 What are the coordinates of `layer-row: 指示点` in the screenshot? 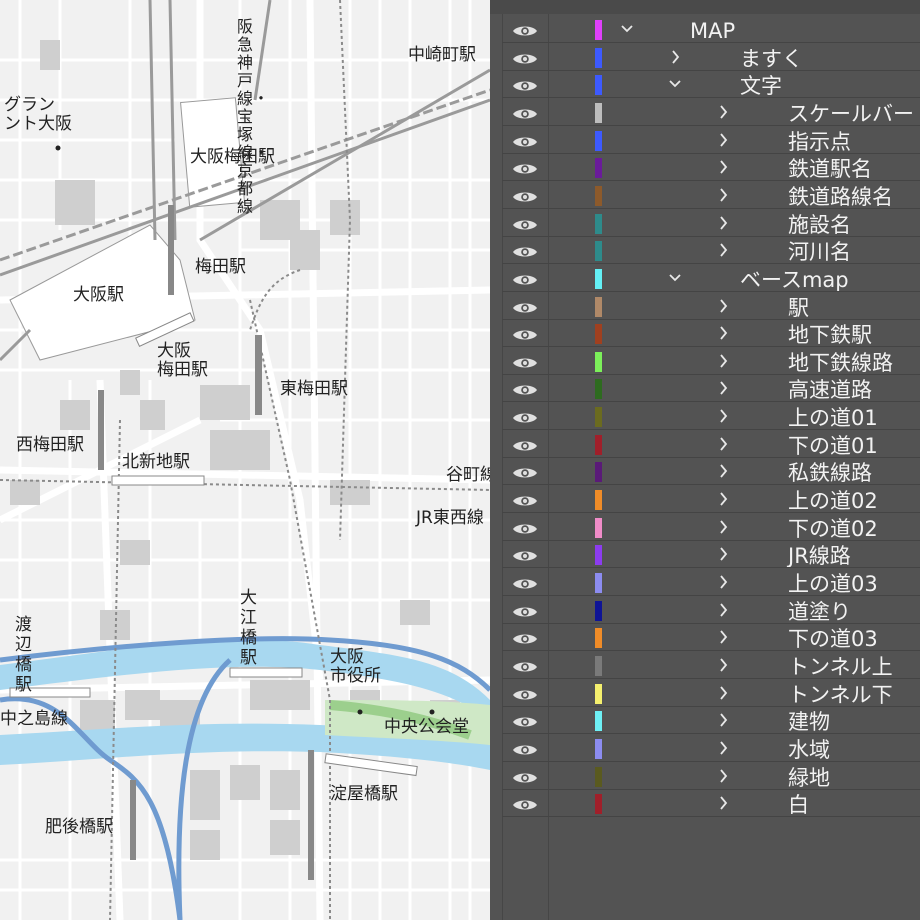 It's located at (705, 140).